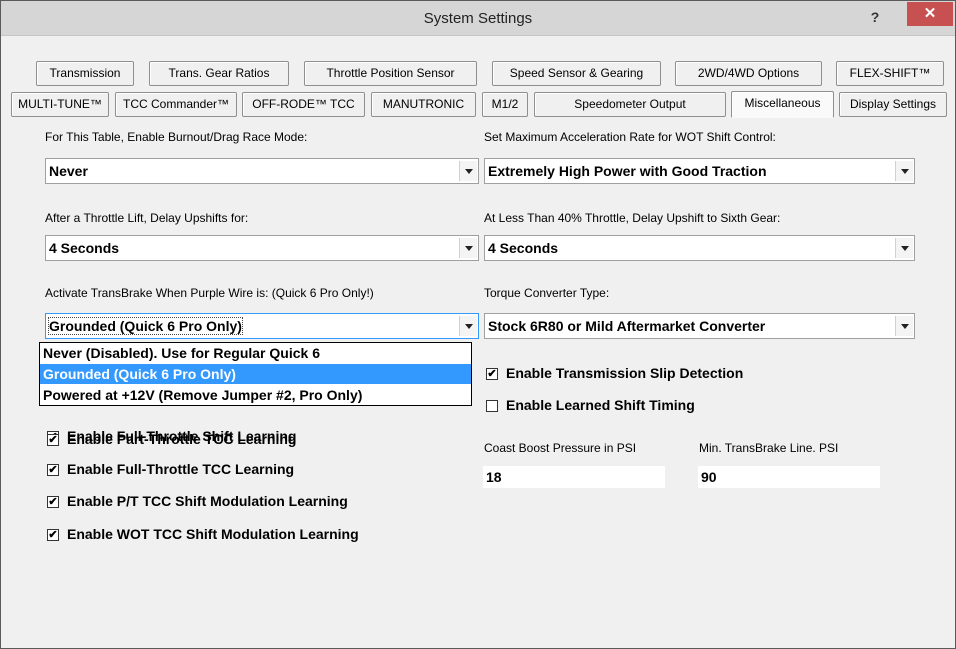 The height and width of the screenshot is (649, 956). What do you see at coordinates (782, 104) in the screenshot?
I see `tab-miscellaneous: Miscellaneous` at bounding box center [782, 104].